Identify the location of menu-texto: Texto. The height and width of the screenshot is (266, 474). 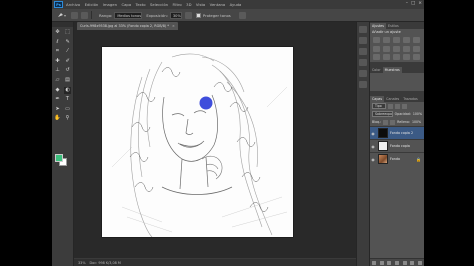
(141, 4).